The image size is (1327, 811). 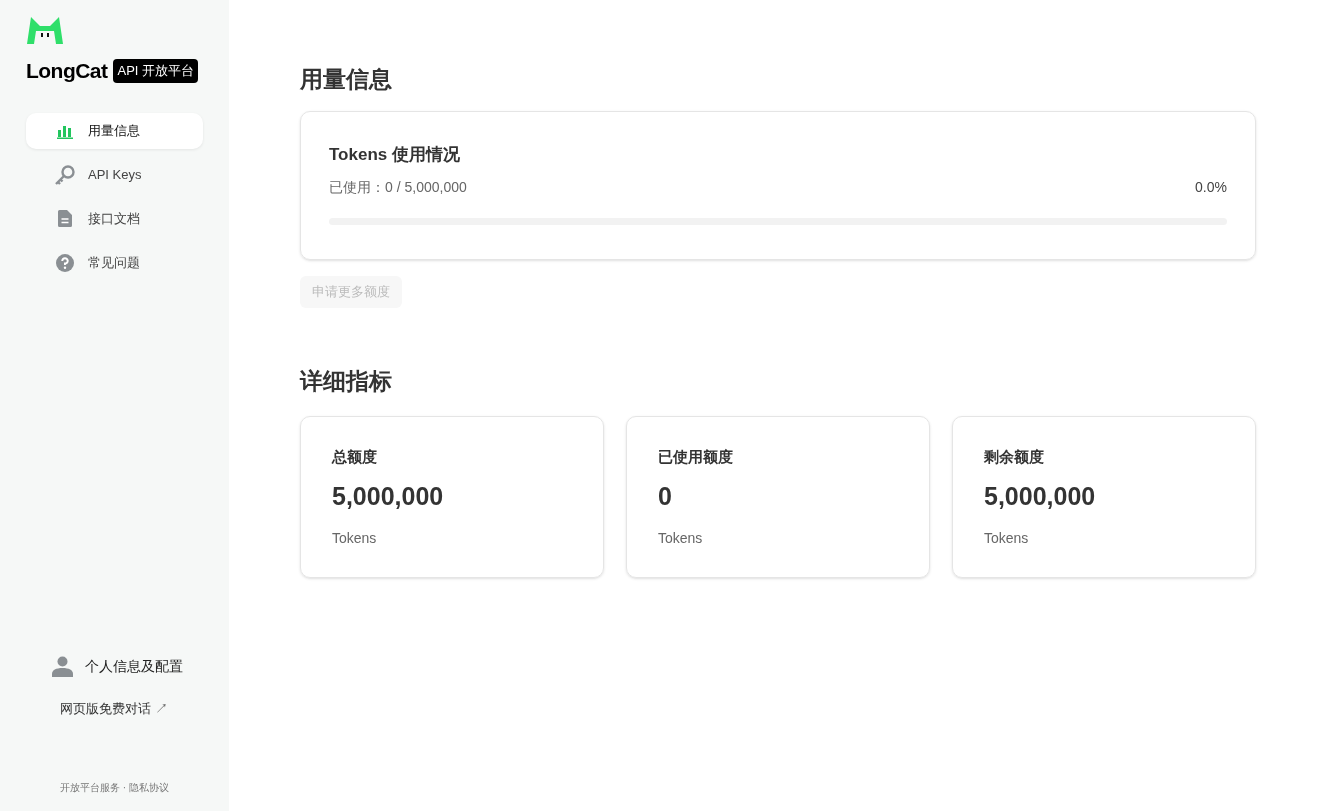 I want to click on page-heading: 用量信息, so click(x=346, y=79).